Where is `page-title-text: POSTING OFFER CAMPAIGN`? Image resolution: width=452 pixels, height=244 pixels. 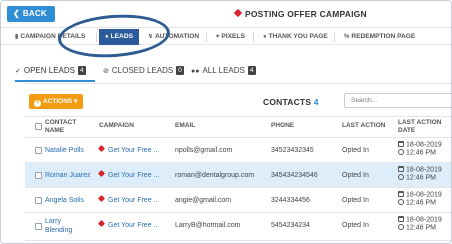
page-title-text: POSTING OFFER CAMPAIGN is located at coordinates (306, 14).